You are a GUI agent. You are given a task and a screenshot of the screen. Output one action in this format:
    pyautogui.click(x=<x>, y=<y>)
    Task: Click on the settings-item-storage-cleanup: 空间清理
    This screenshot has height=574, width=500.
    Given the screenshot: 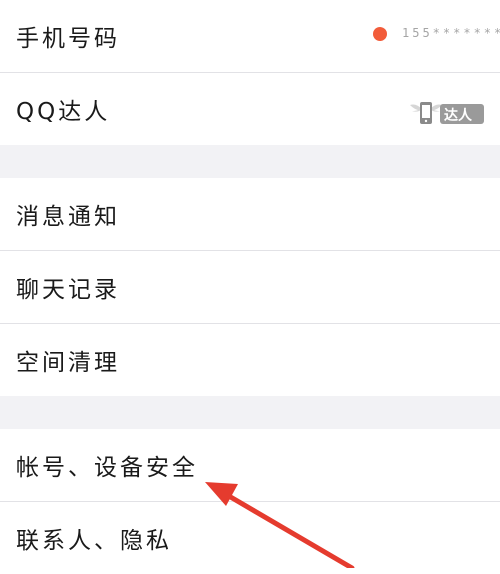 What is the action you would take?
    pyautogui.click(x=250, y=360)
    